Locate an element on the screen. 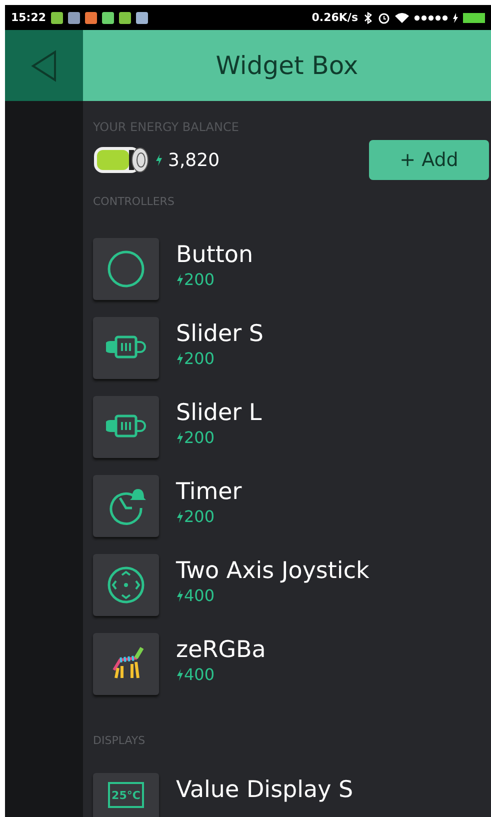  status-time: 15:22 is located at coordinates (28, 17).